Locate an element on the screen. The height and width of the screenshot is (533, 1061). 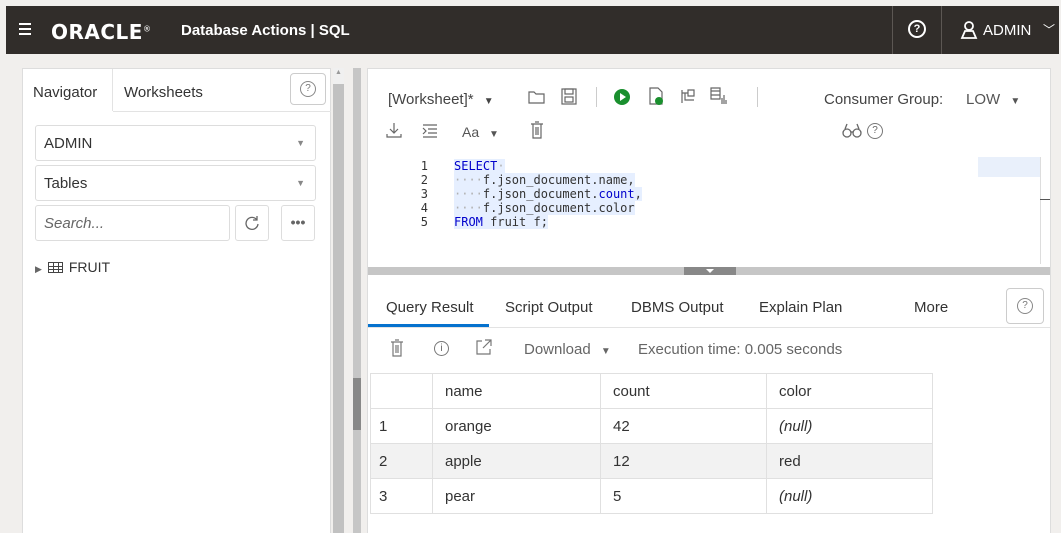
code-text: f.json_document. is located at coordinates (540, 194).